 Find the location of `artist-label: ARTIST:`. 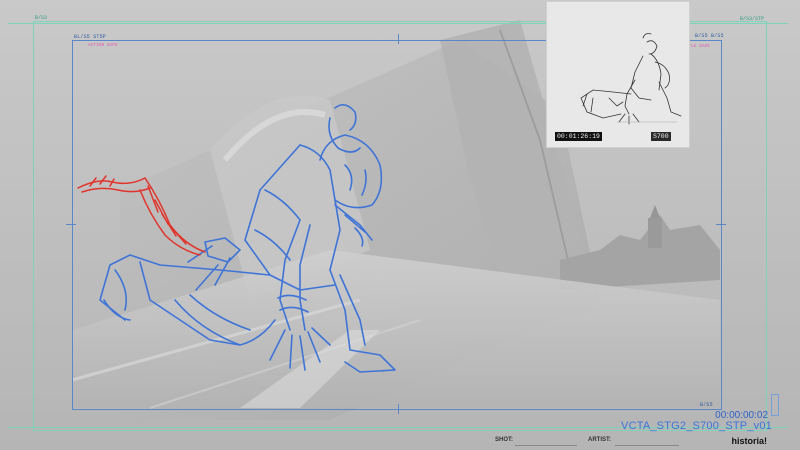

artist-label: ARTIST: is located at coordinates (599, 440).